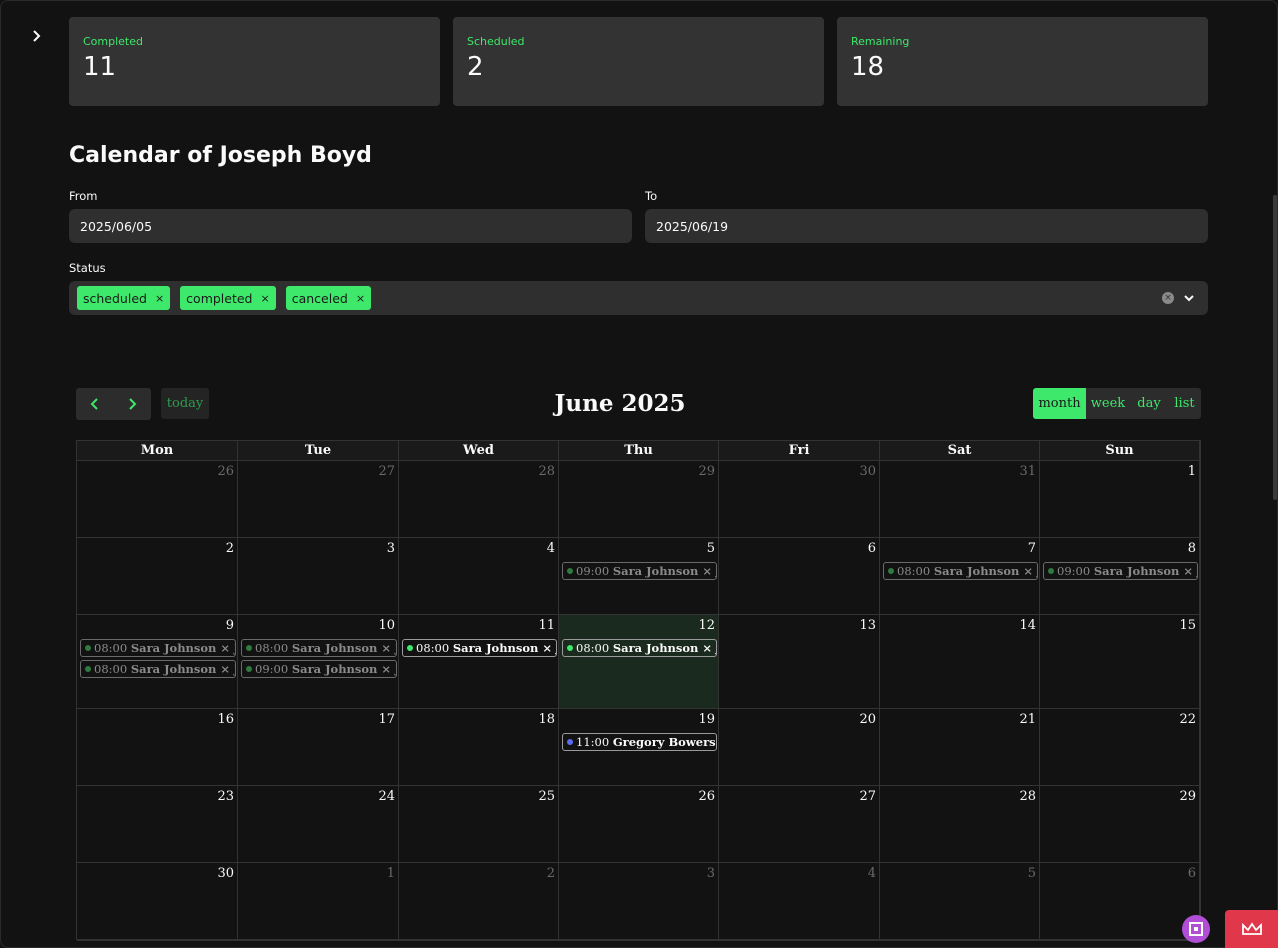  What do you see at coordinates (225, 719) in the screenshot?
I see `day-number: 16` at bounding box center [225, 719].